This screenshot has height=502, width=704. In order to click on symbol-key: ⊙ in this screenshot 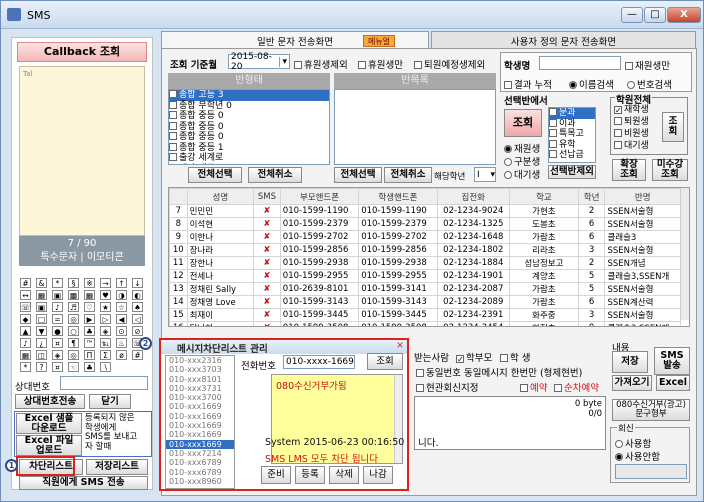, I will do `click(121, 331)`.